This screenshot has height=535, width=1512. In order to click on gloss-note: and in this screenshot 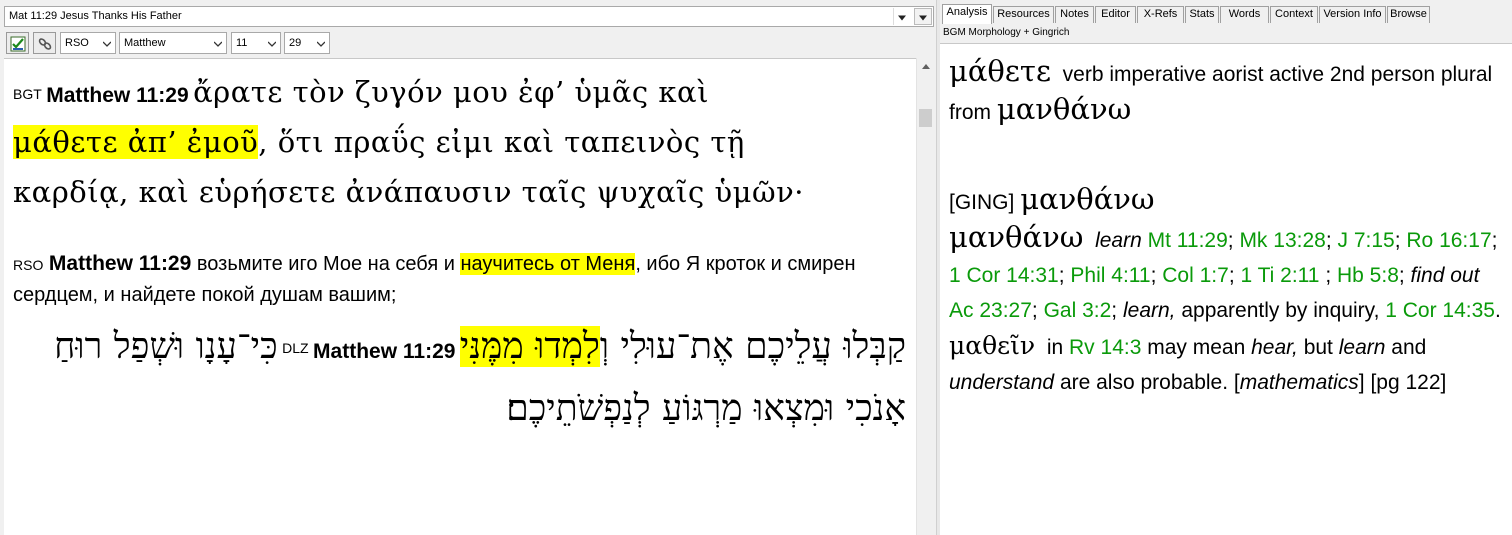, I will do `click(1409, 347)`.